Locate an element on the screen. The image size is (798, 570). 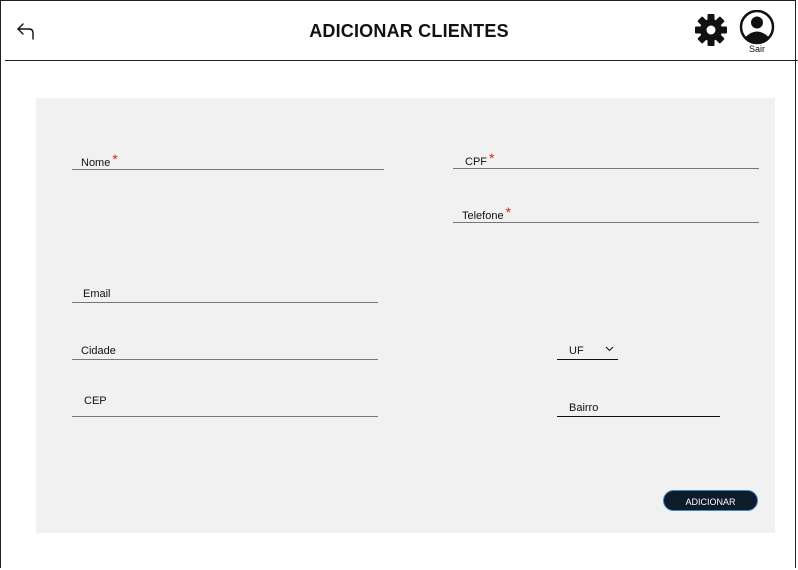
add-client-button: ADICIONAR is located at coordinates (710, 500).